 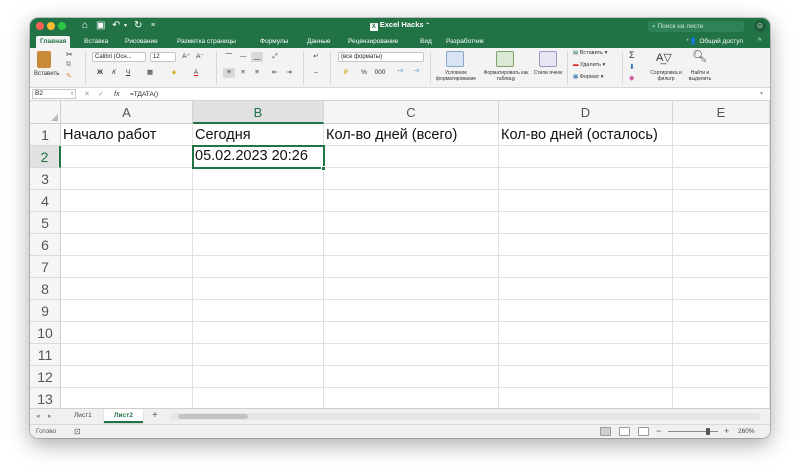 I want to click on zoom-out-icon: −, so click(x=658, y=431).